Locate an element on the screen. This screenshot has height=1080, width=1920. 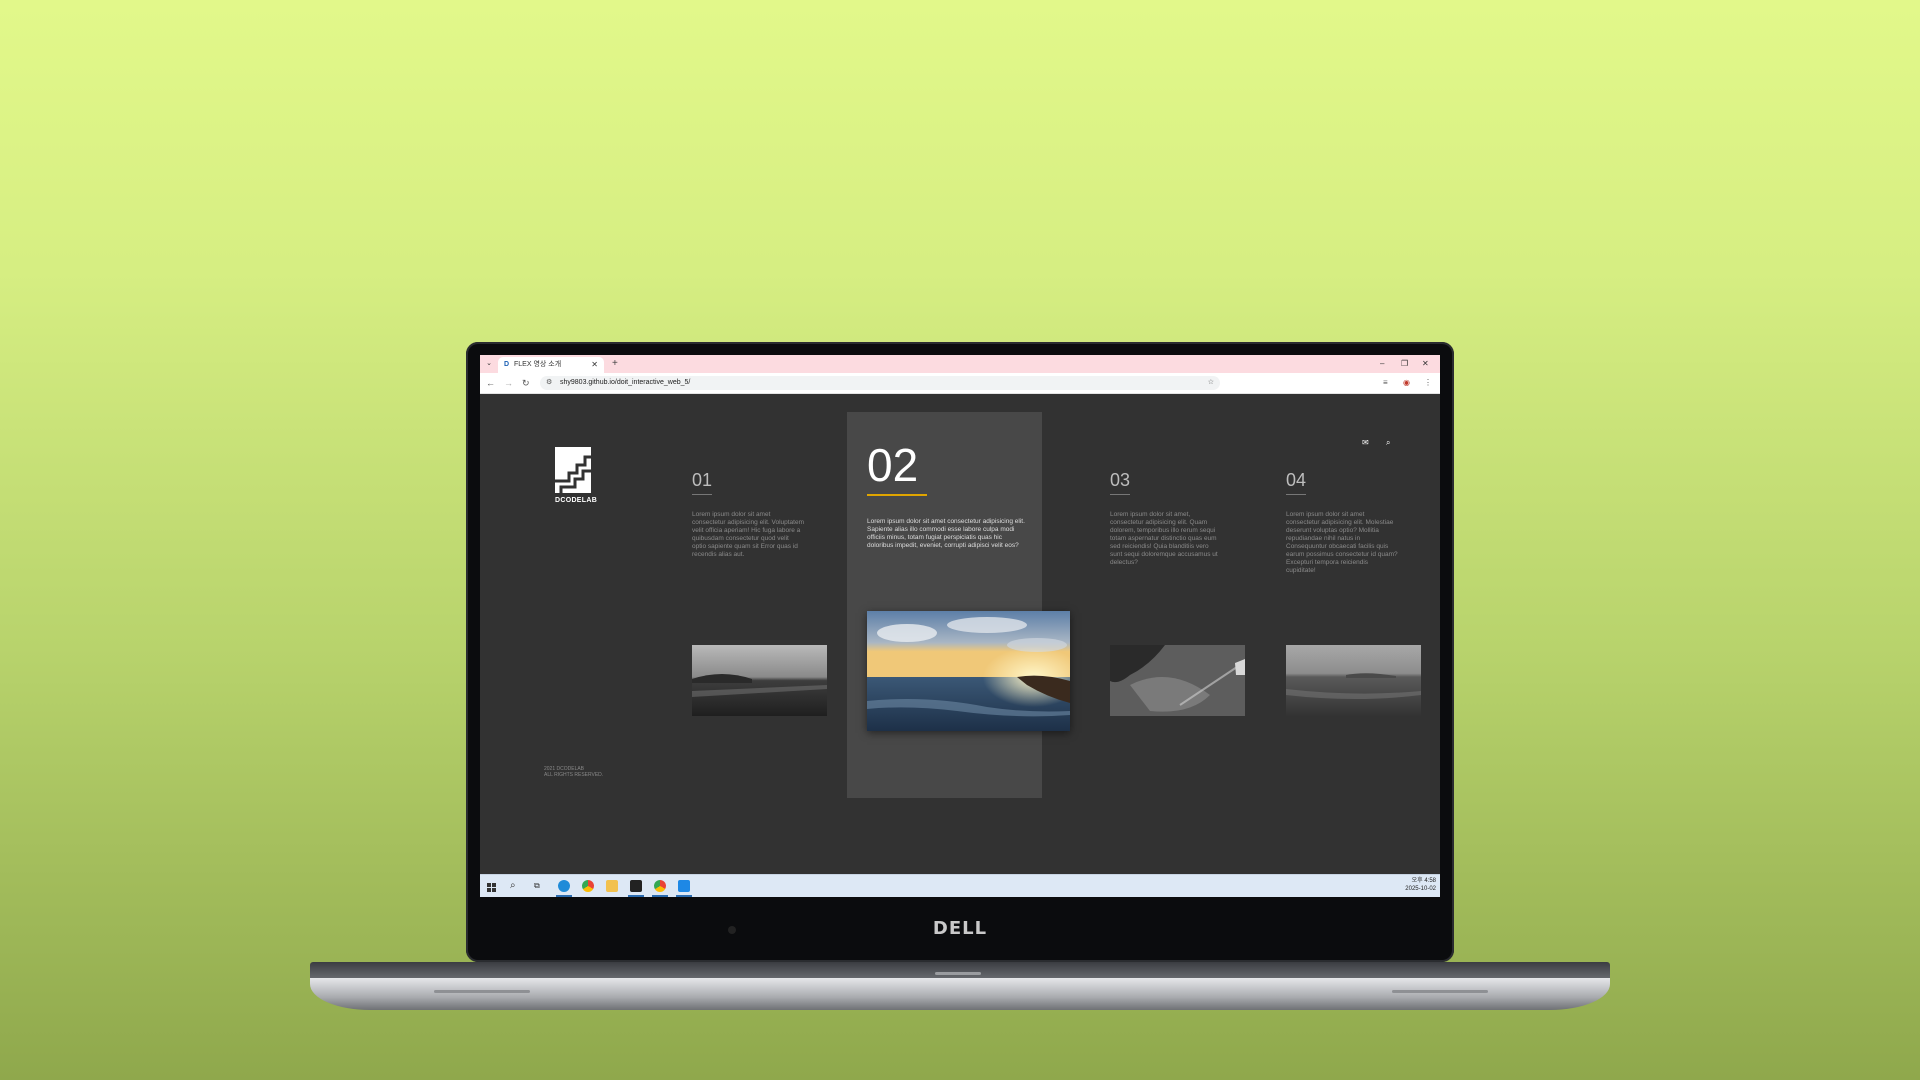
column-number: 03 is located at coordinates (1120, 480).